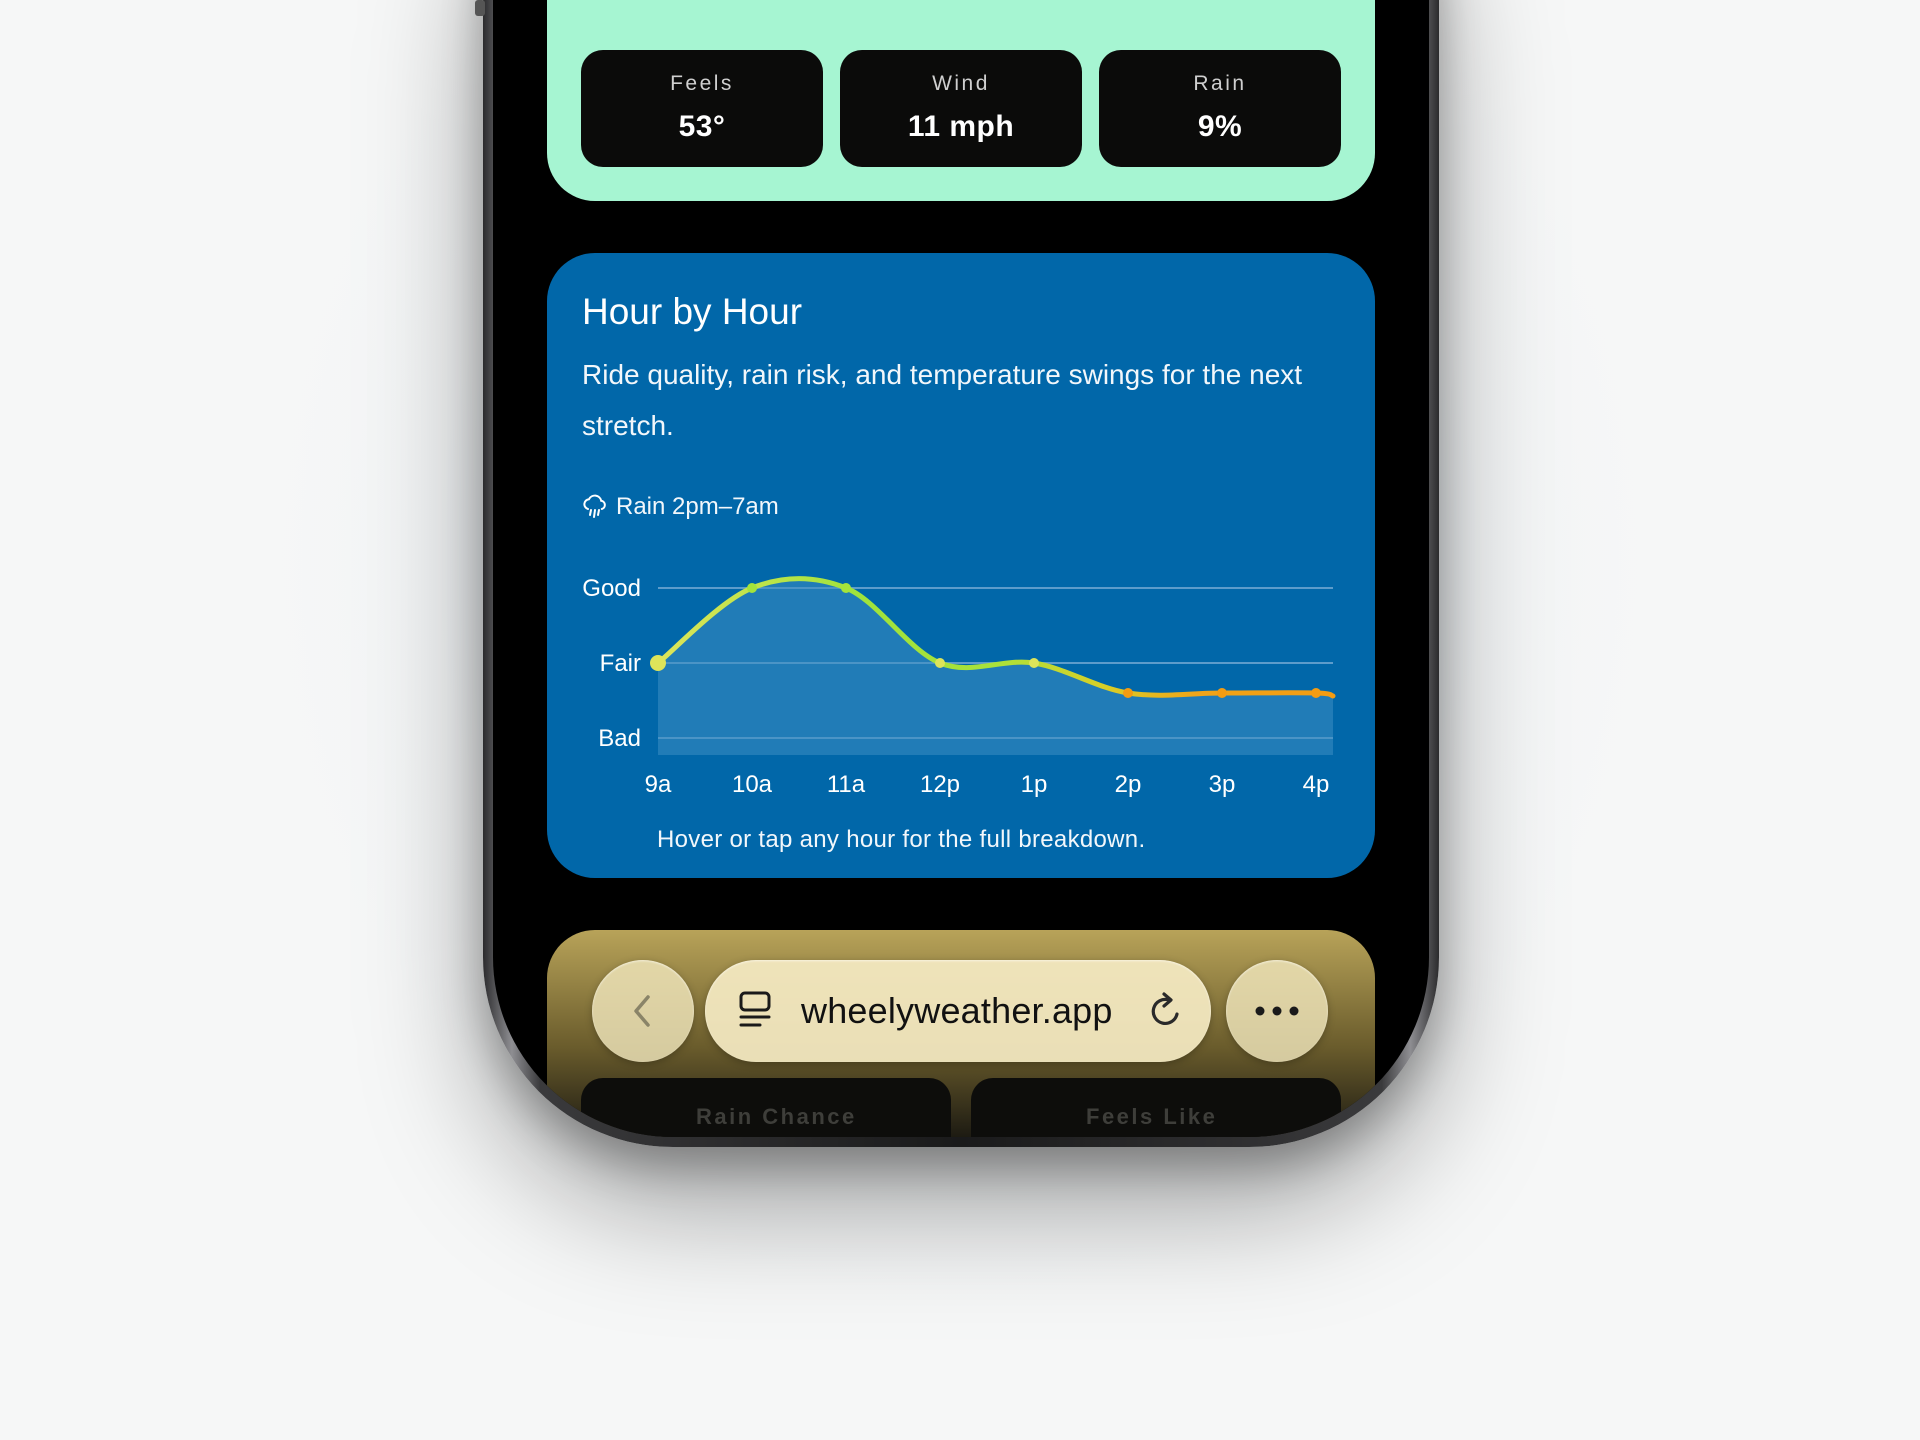 The width and height of the screenshot is (1920, 1440). Describe the element at coordinates (1034, 784) in the screenshot. I see `x-tick-label: 1p` at that location.